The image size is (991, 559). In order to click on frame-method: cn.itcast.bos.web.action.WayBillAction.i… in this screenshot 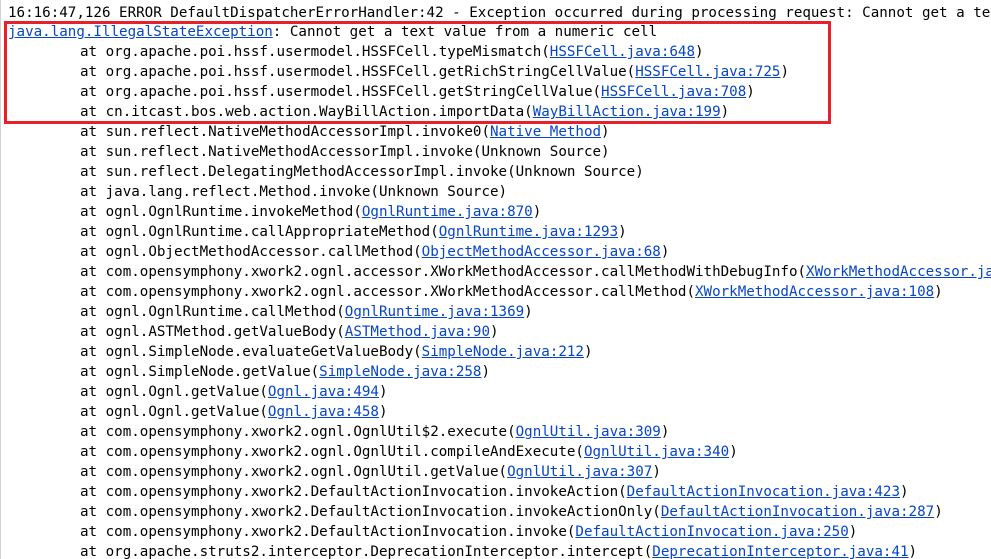, I will do `click(319, 112)`.